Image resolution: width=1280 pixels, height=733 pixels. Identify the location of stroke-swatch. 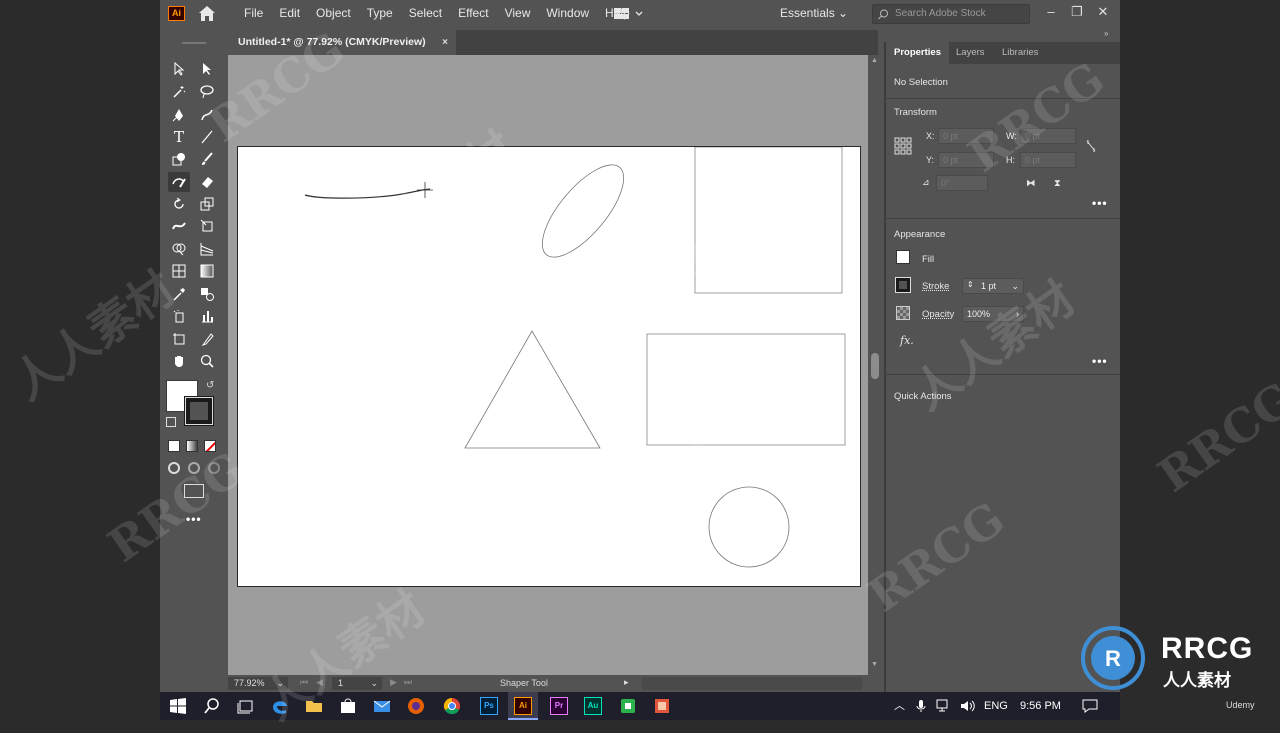
(903, 285).